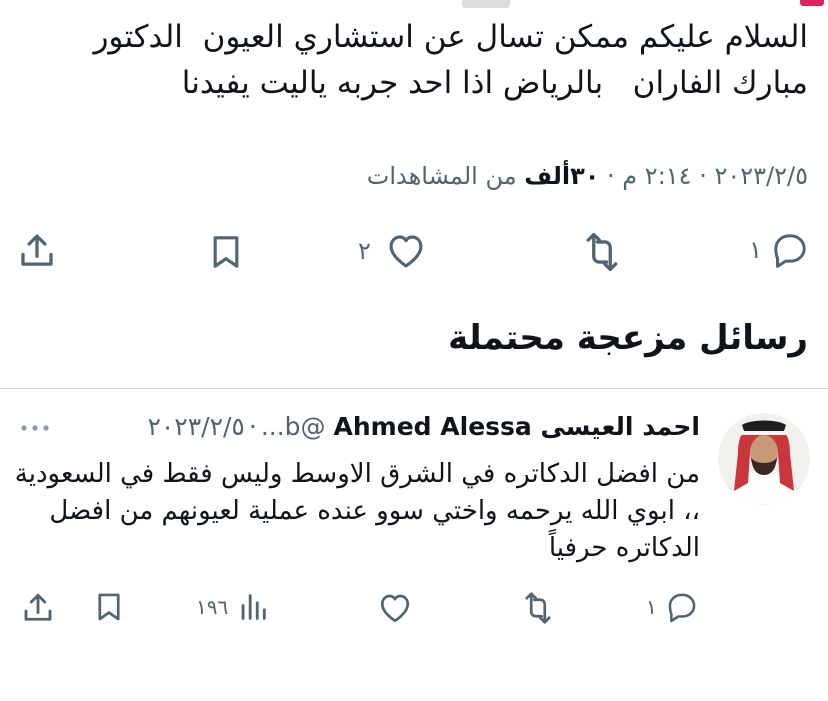 This screenshot has width=828, height=701. I want to click on reply-date: ٢٠٢٣/٢/٥, so click(195, 426).